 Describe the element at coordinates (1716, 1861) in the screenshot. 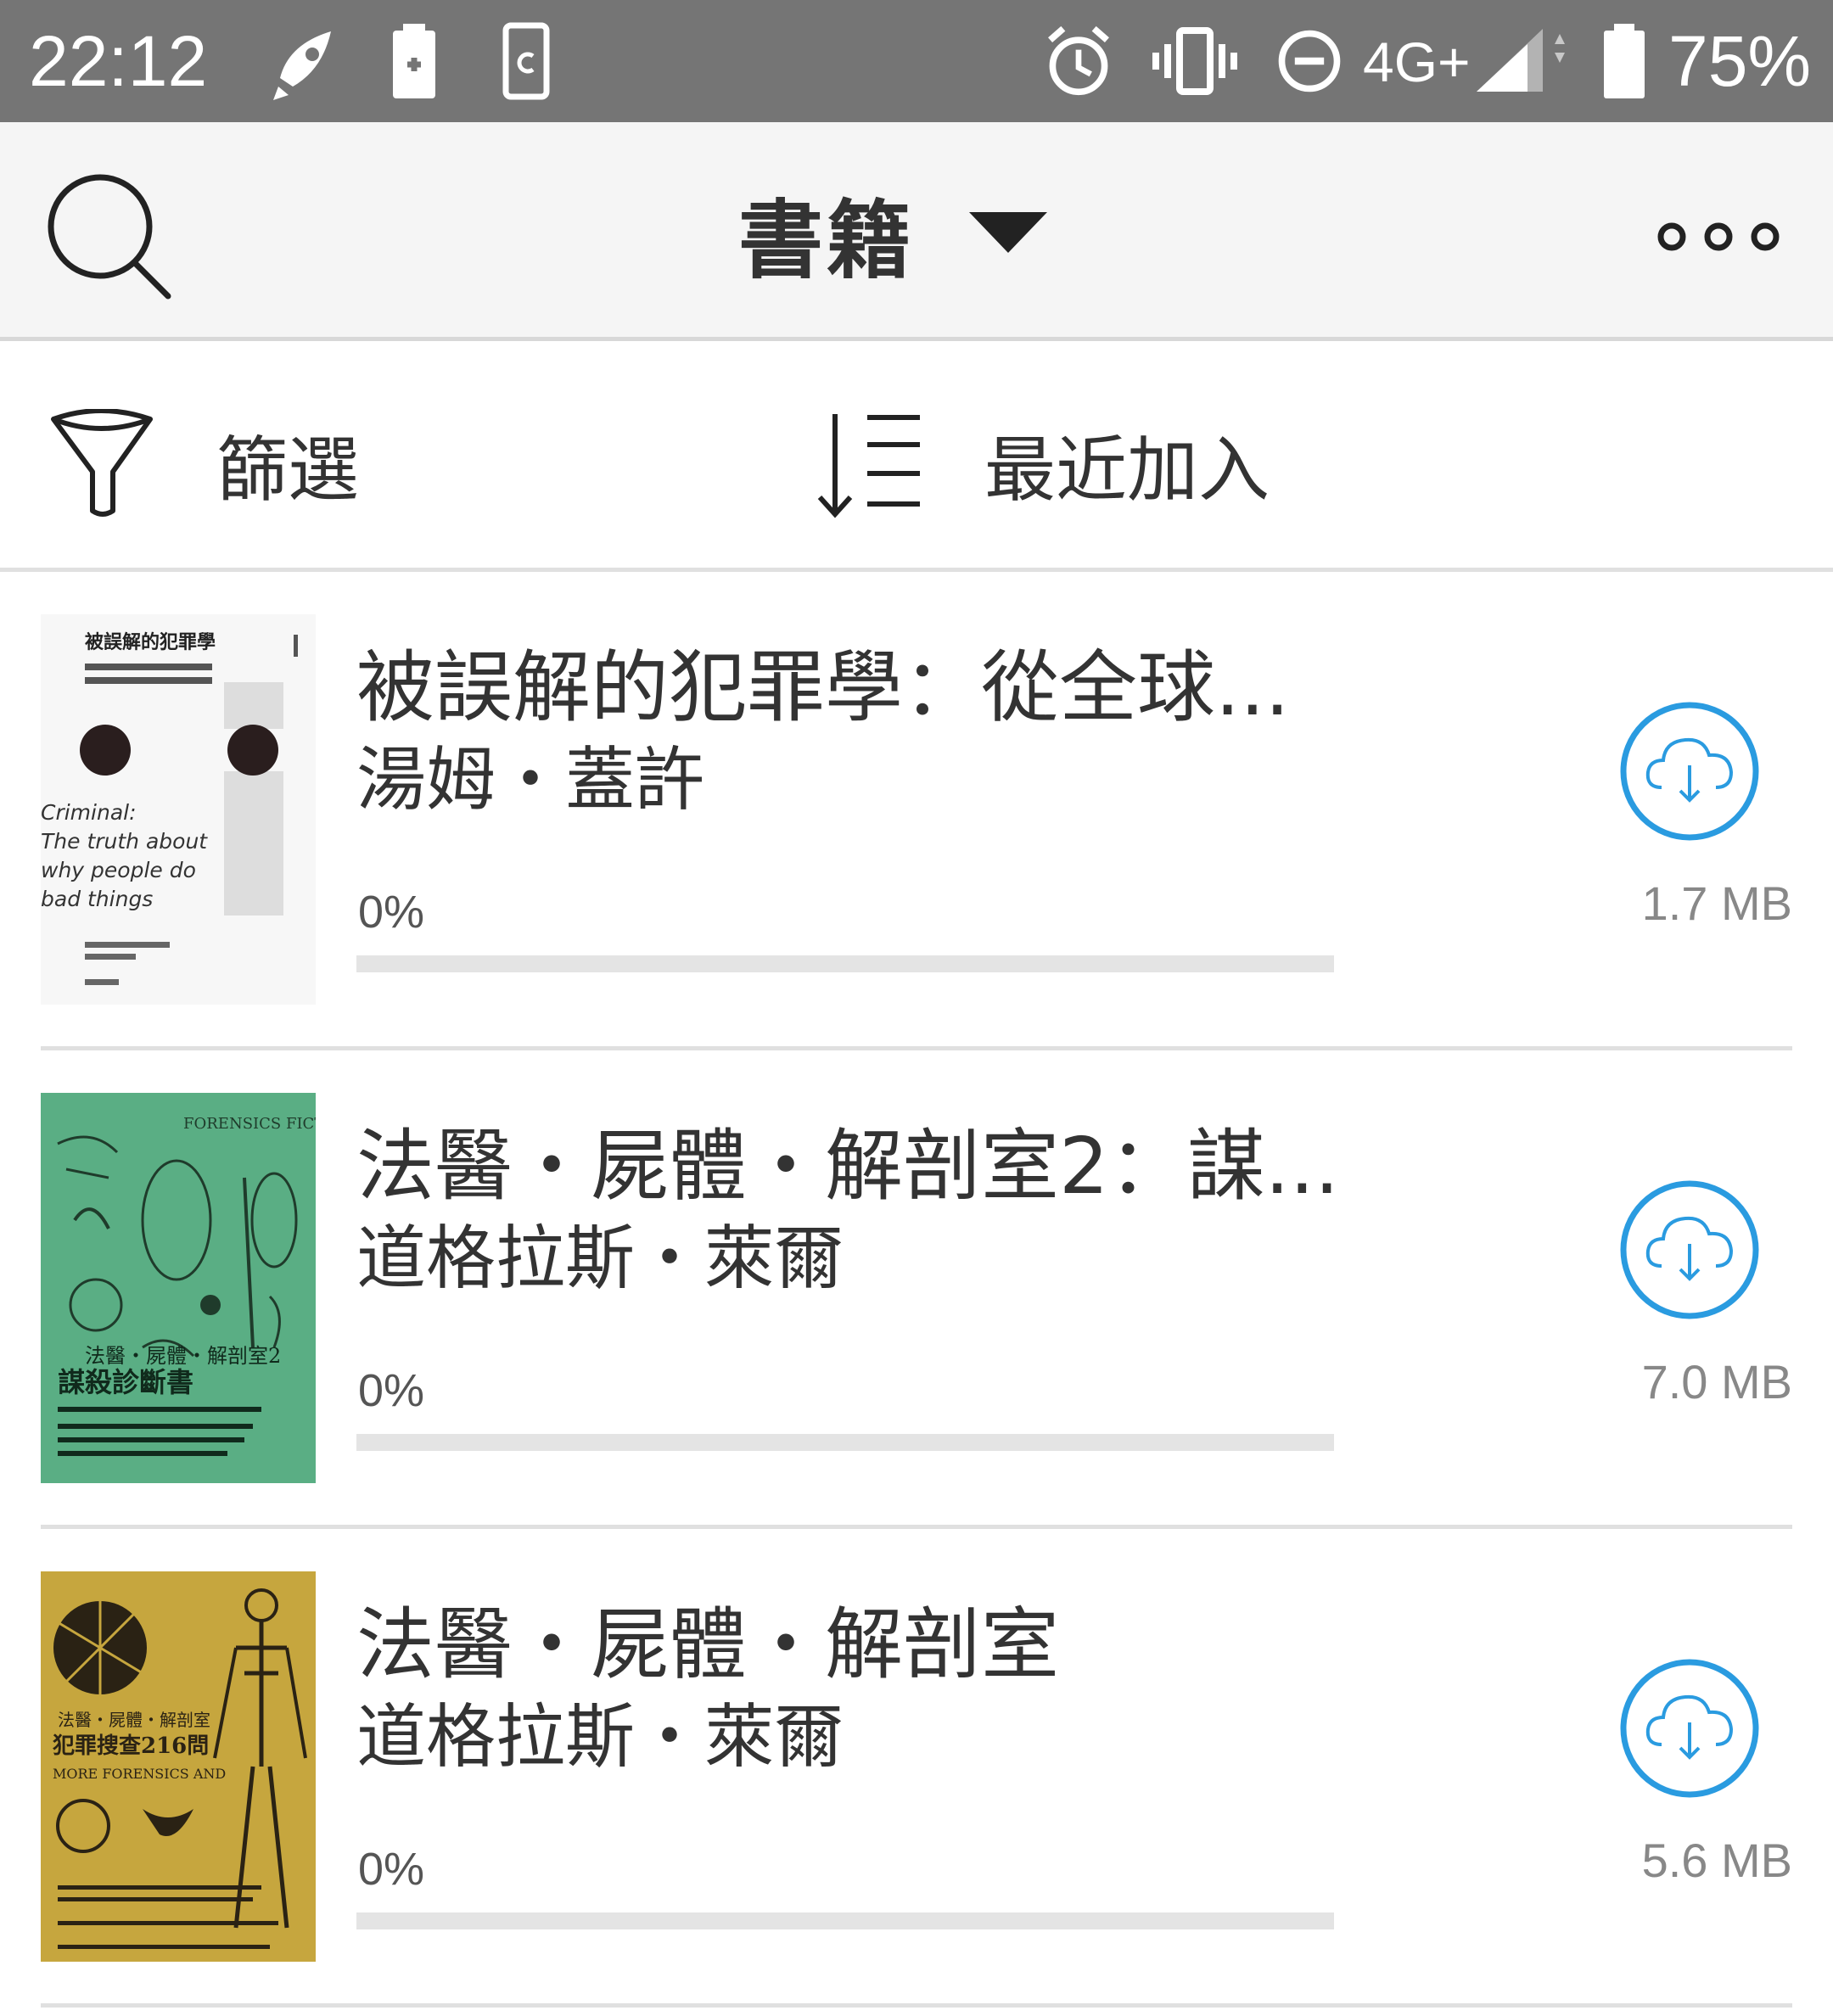

I see `file-size: 5.6 MB` at that location.